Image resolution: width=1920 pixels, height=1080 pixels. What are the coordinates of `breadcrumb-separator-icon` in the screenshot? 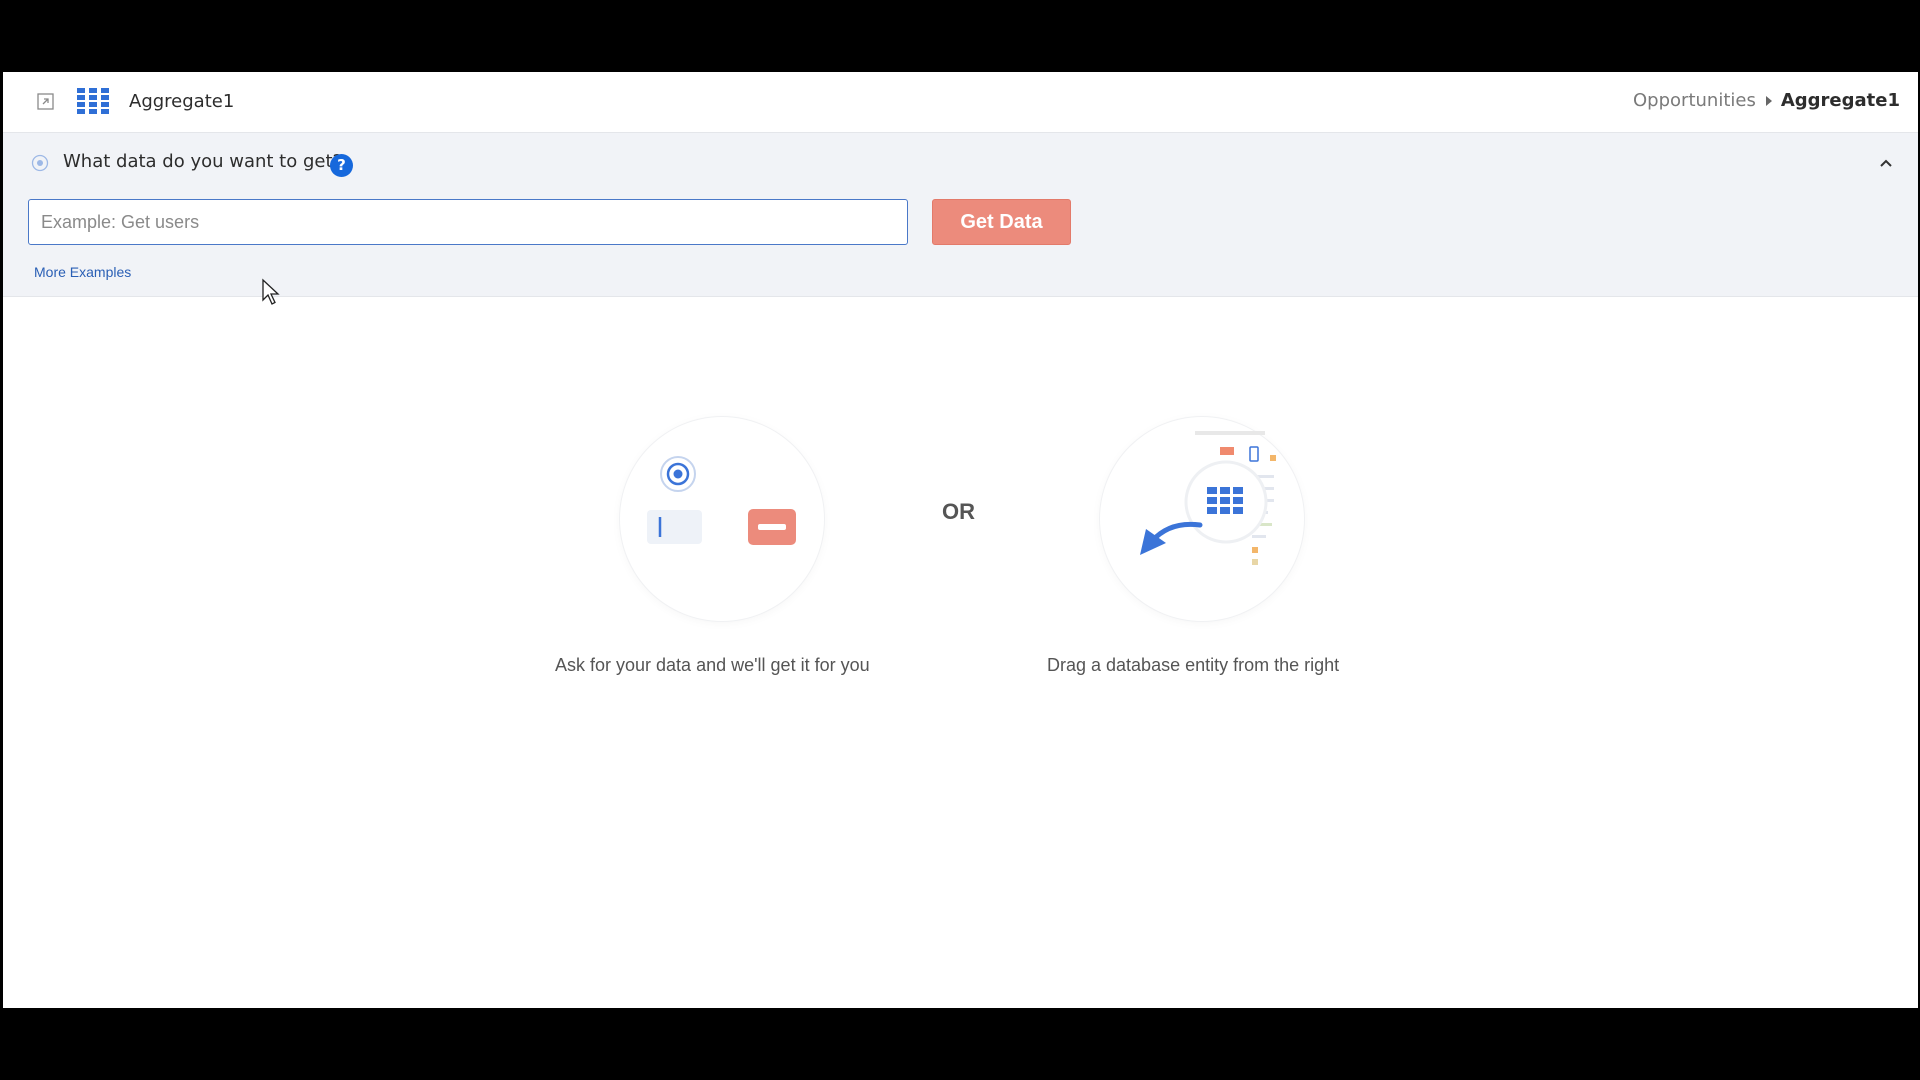 It's located at (1768, 100).